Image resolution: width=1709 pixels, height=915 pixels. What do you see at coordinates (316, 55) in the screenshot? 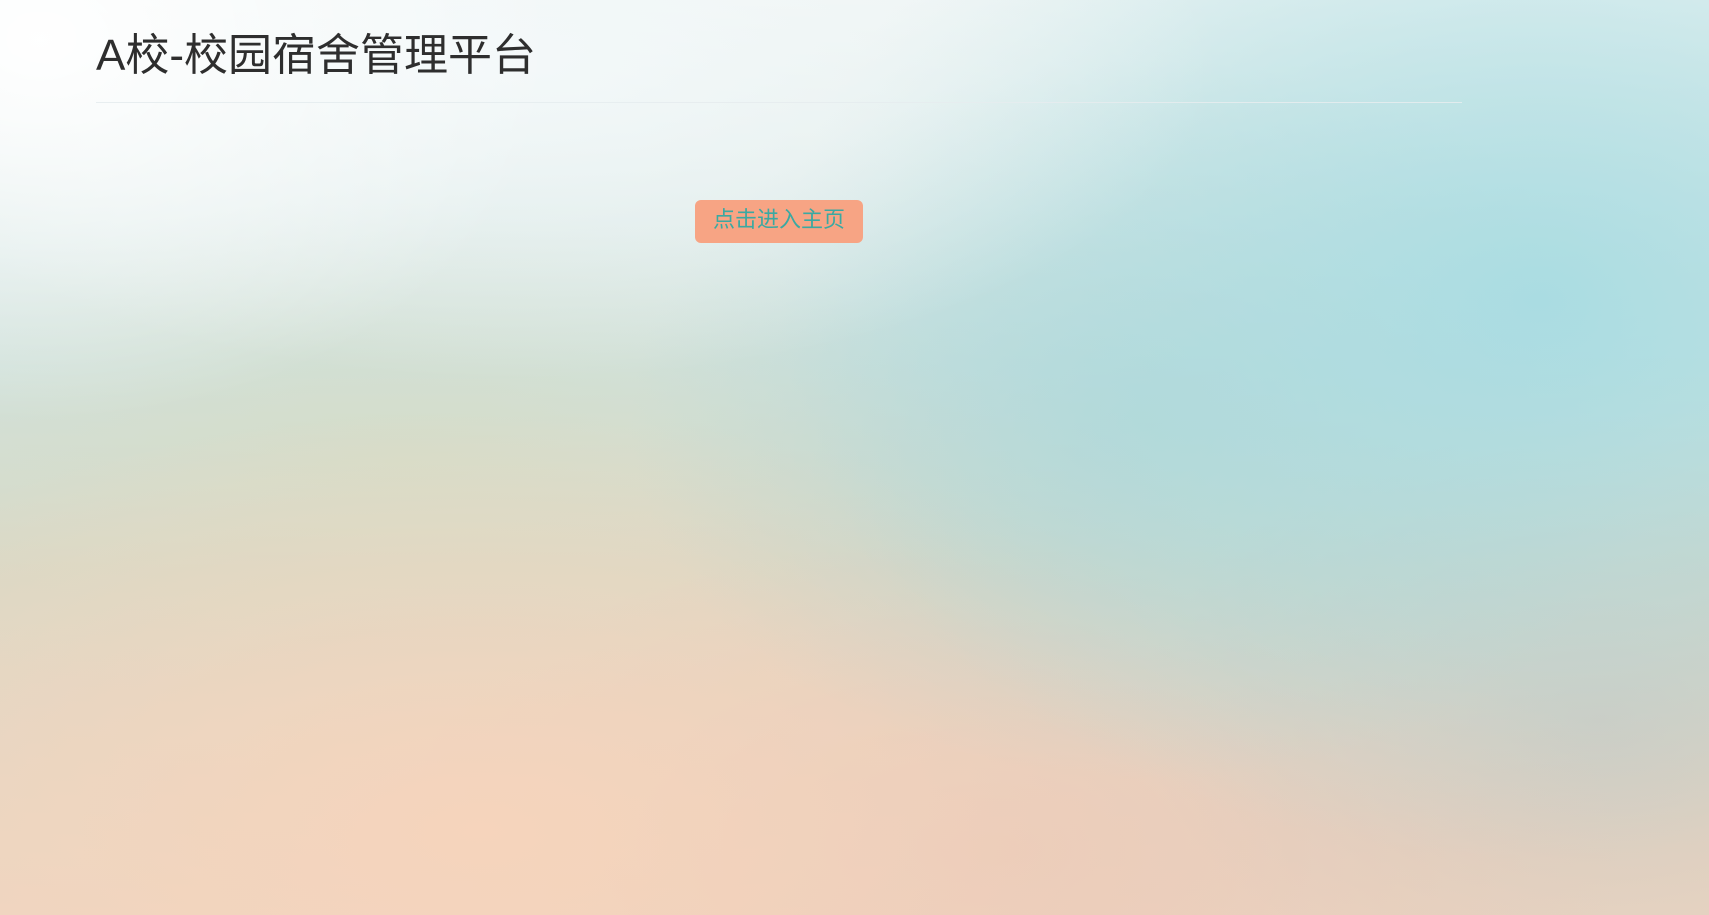
I see `page-title: A校-校园宿舍管理平台` at bounding box center [316, 55].